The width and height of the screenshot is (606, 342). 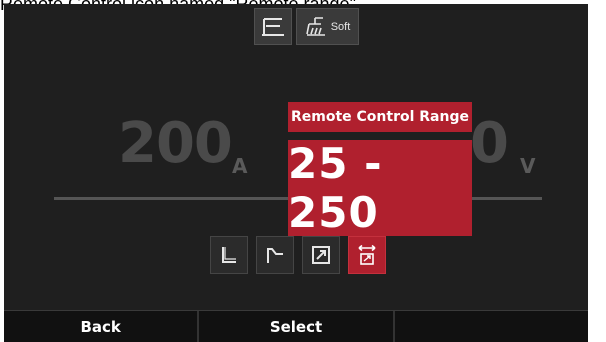 I want to click on current-unit: A, so click(x=240, y=166).